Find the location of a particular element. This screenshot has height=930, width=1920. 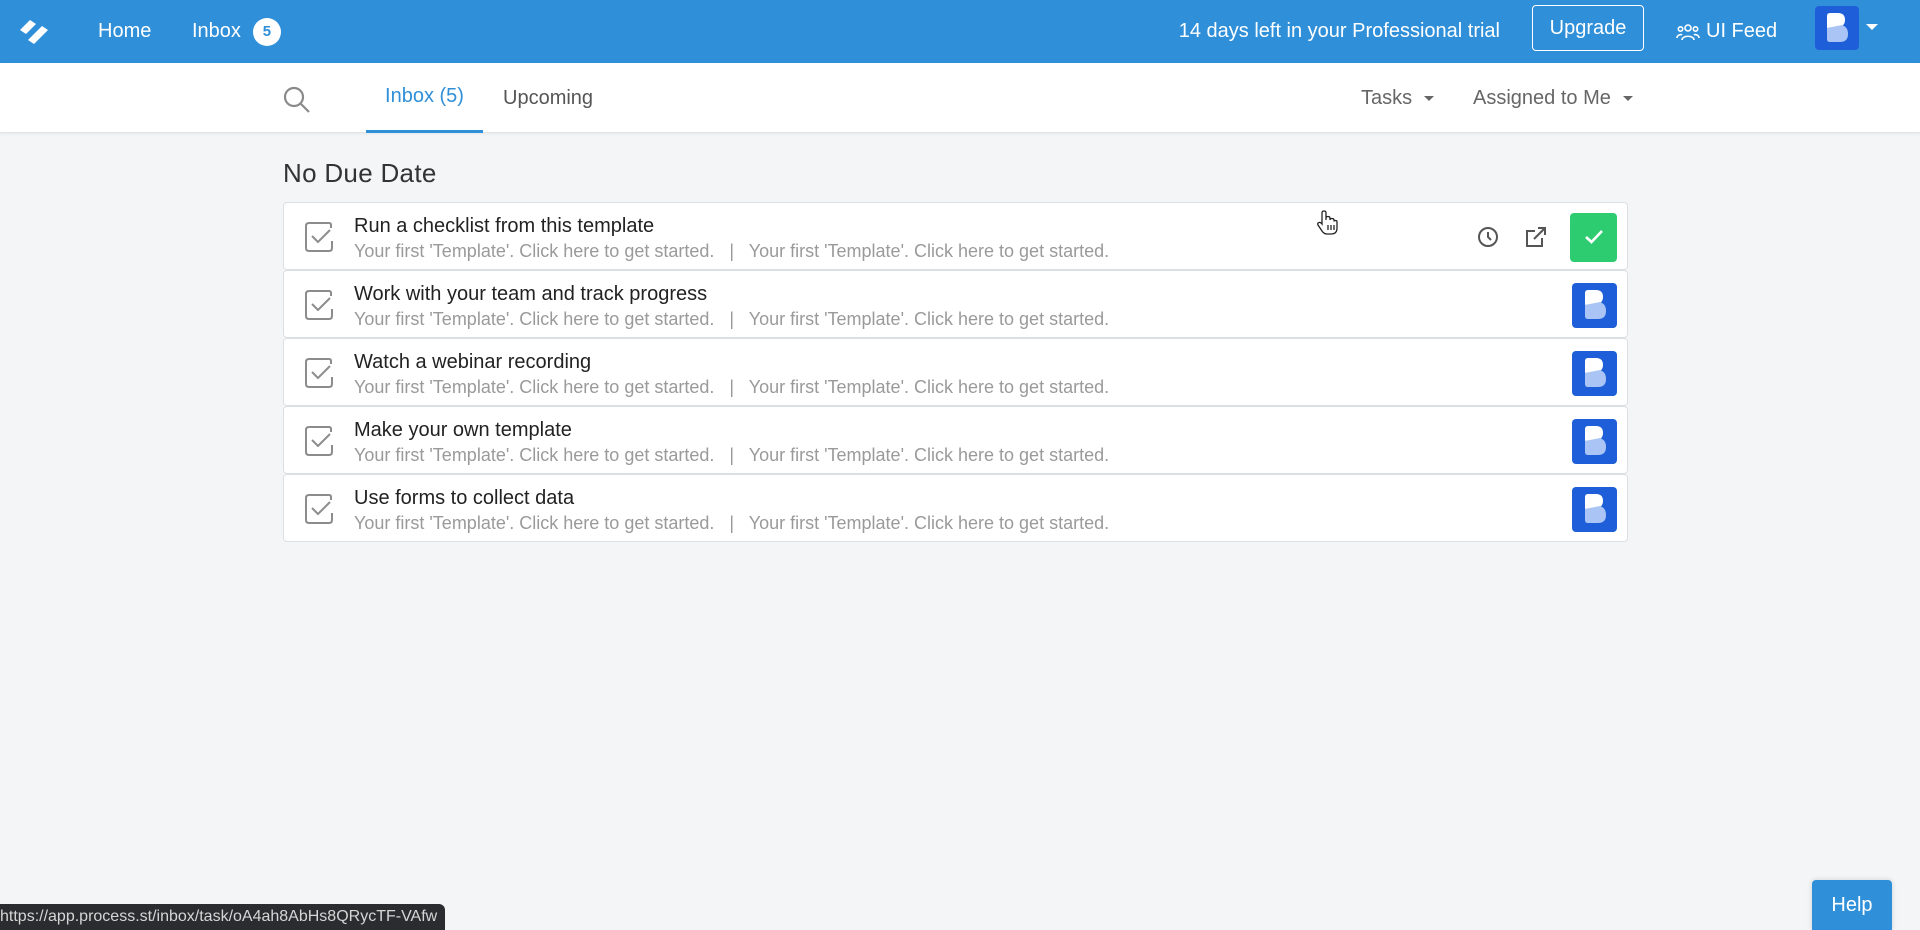

tasks-filter-label: Tasks is located at coordinates (1387, 97).